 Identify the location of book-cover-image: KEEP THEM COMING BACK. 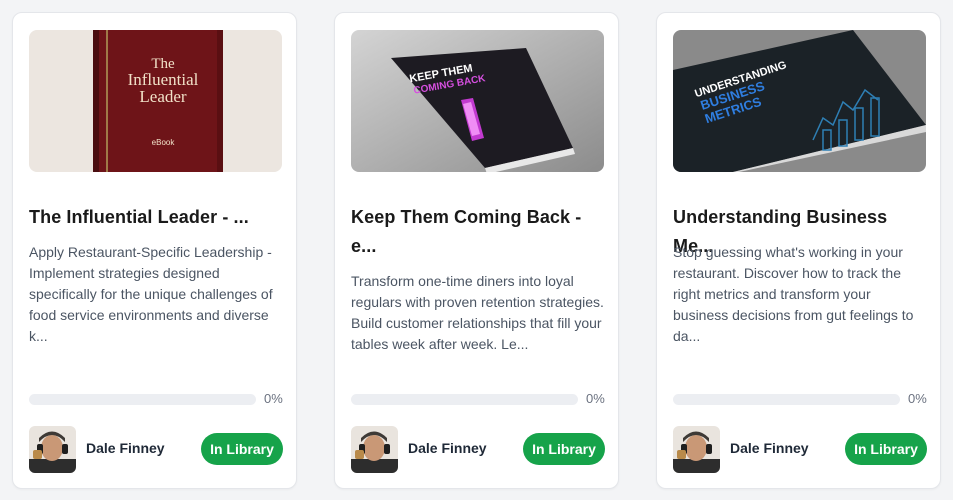
(477, 101).